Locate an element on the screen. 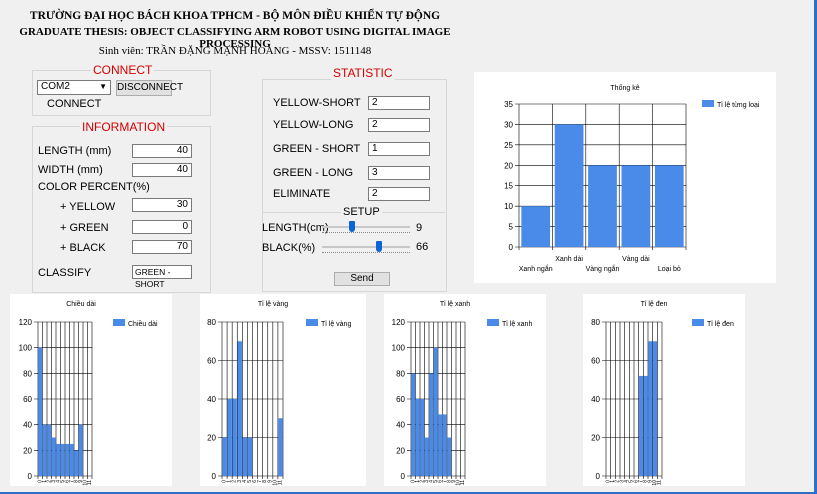 This screenshot has width=817, height=494. black-slider-ticks is located at coordinates (366, 253).